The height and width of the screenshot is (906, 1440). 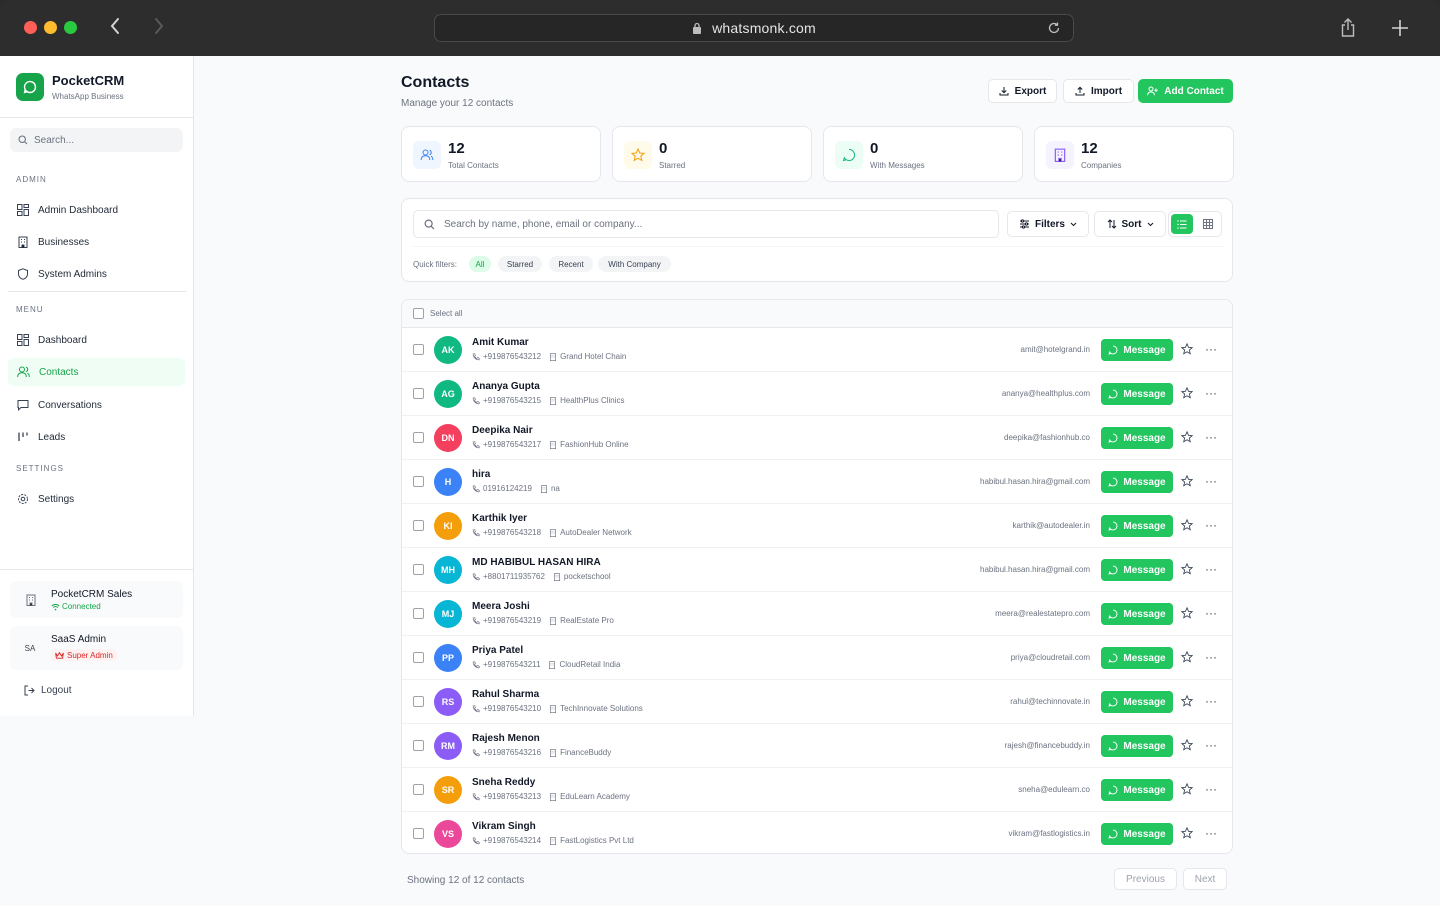 I want to click on maximize-window-button, so click(x=70, y=27).